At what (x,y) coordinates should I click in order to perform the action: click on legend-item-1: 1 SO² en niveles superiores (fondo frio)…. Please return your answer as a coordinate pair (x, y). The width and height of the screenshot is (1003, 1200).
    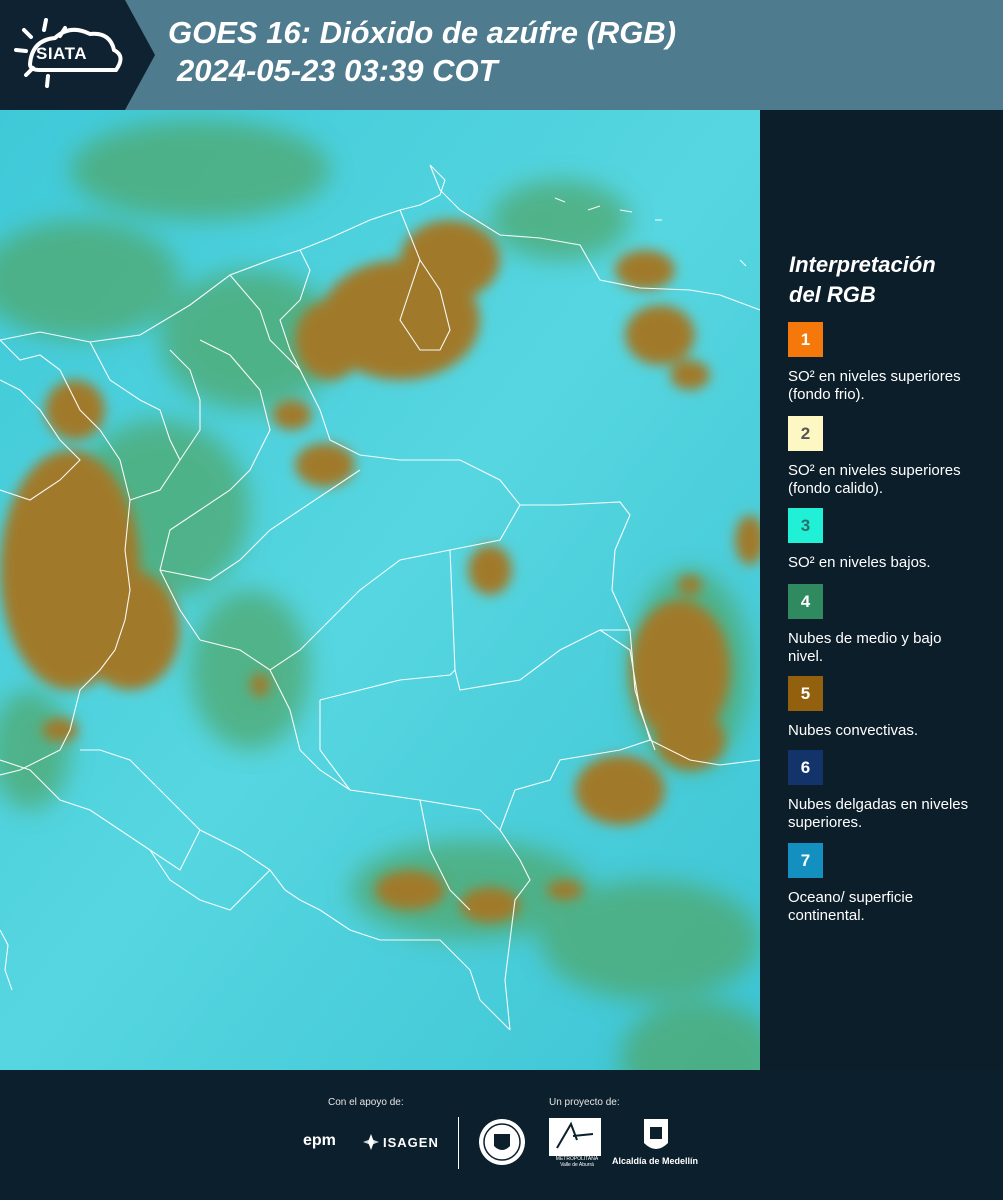
    Looking at the image, I should click on (888, 363).